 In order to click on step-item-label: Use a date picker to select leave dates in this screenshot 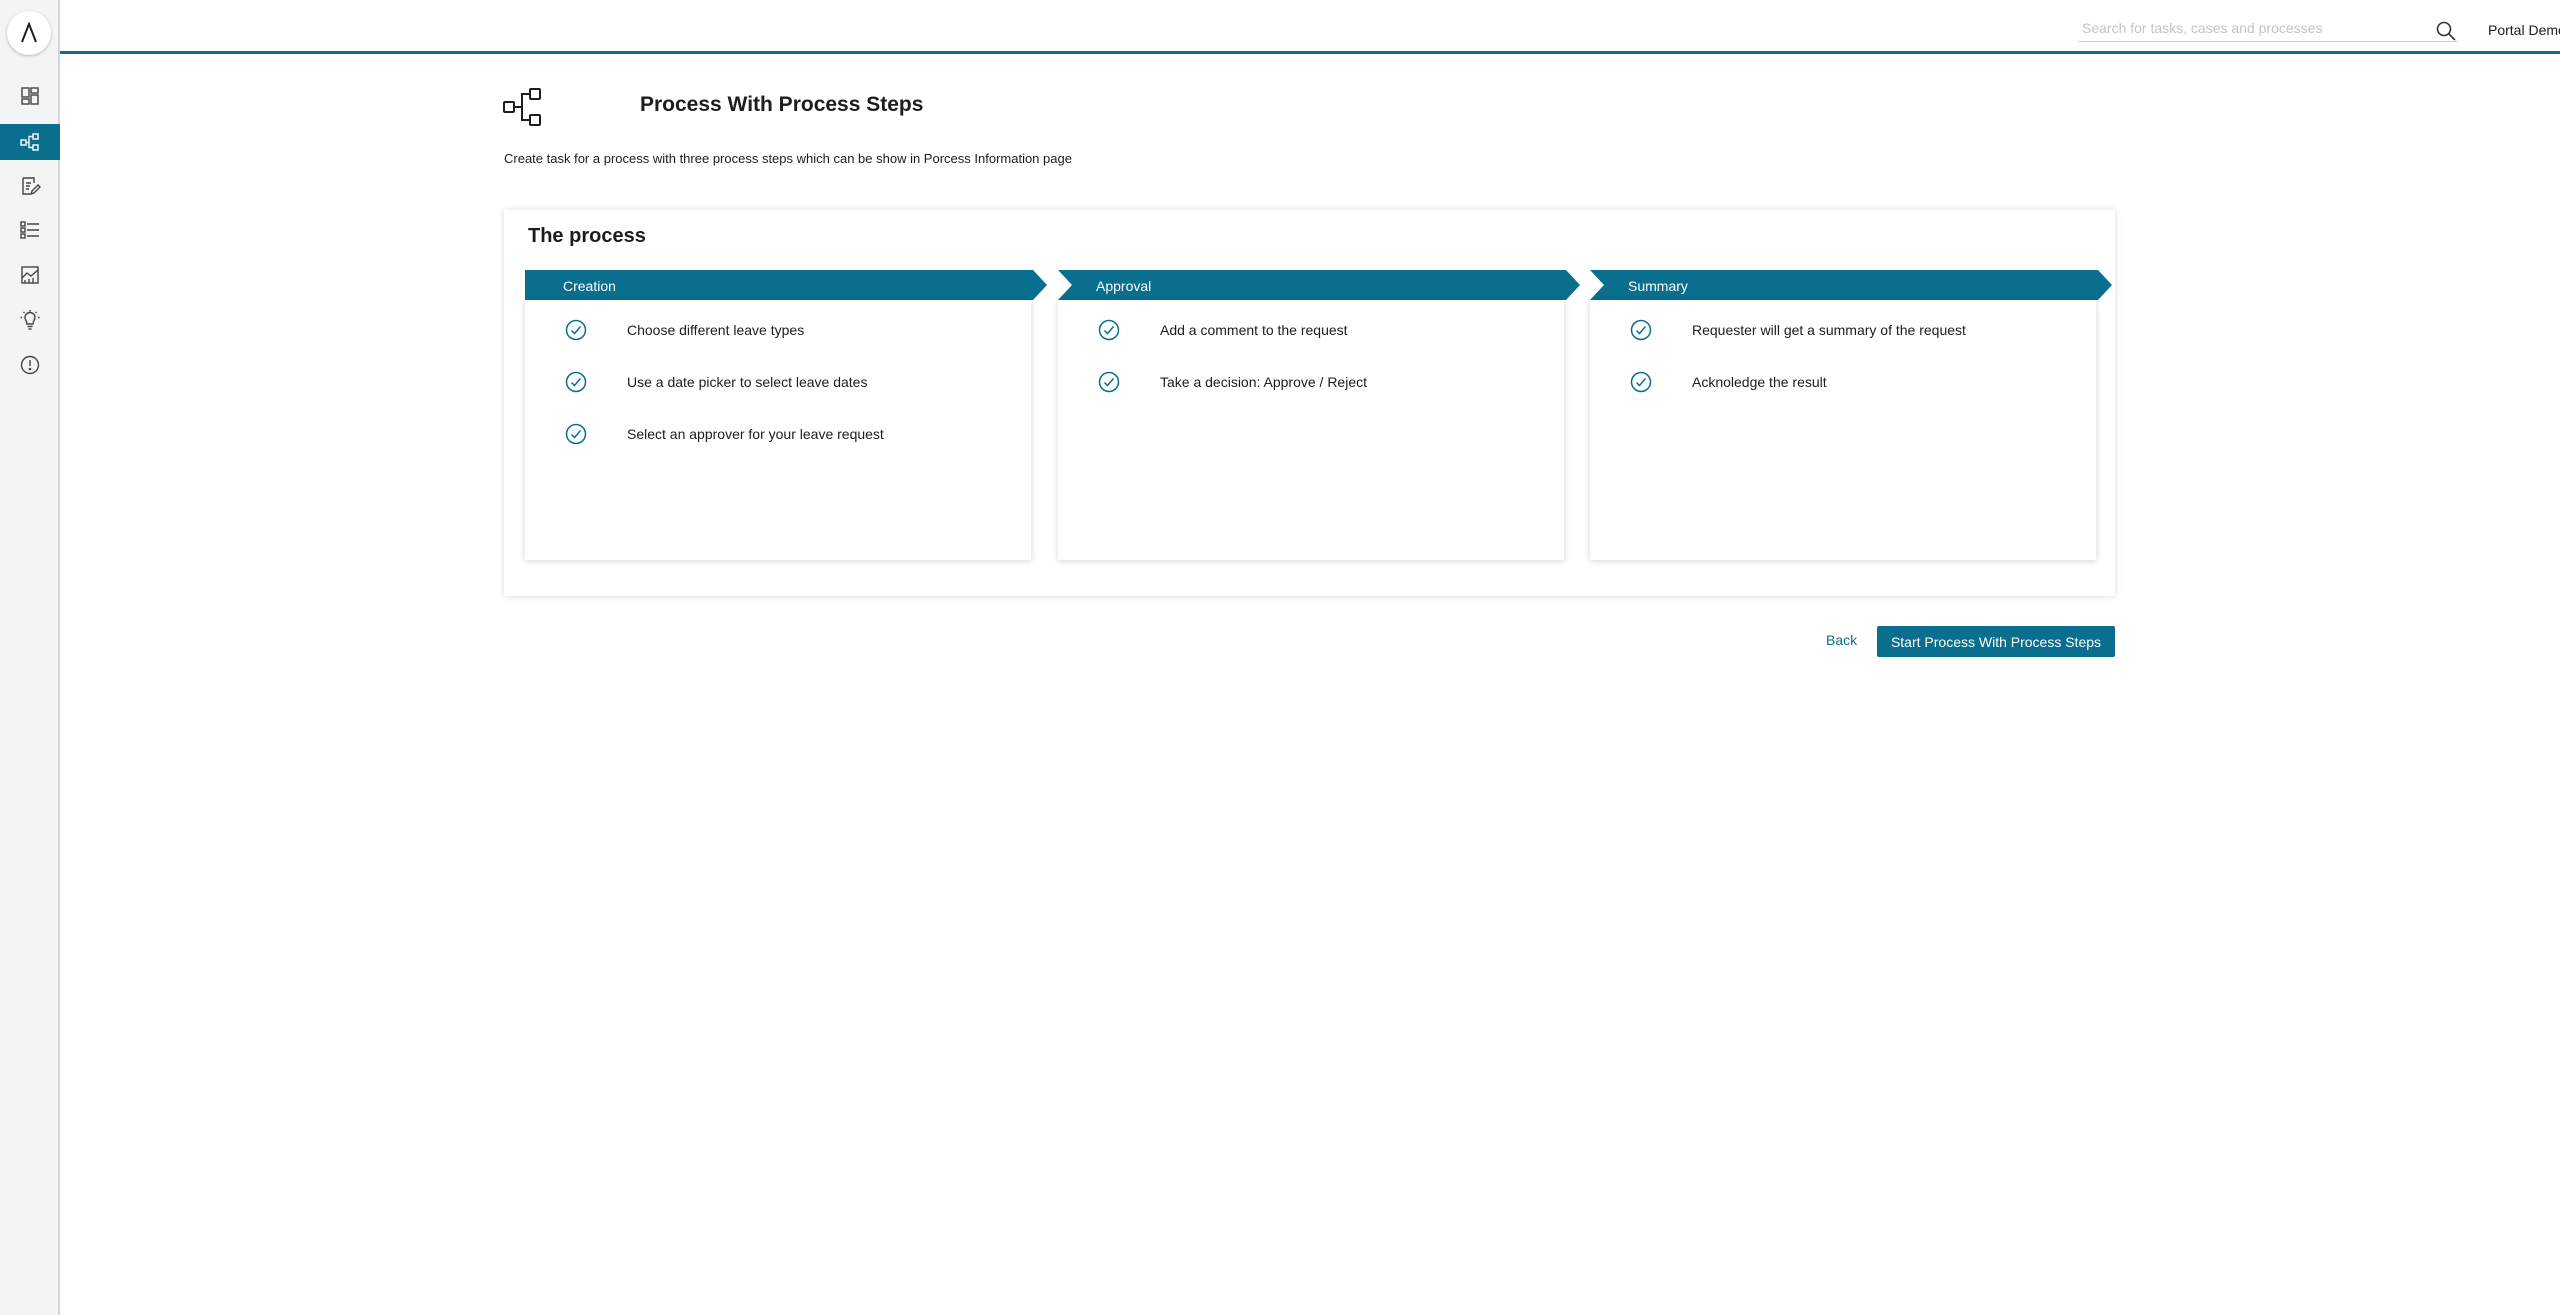, I will do `click(747, 382)`.